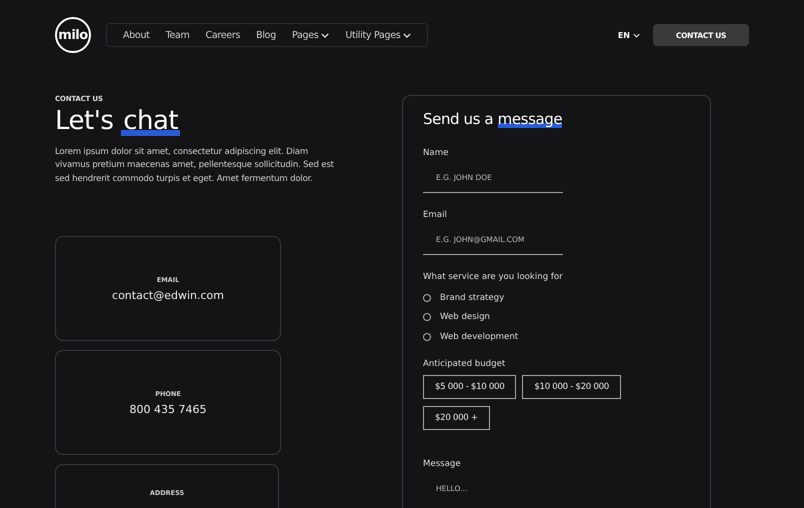 This screenshot has width=804, height=508. I want to click on card-value: 800 435 7465, so click(168, 409).